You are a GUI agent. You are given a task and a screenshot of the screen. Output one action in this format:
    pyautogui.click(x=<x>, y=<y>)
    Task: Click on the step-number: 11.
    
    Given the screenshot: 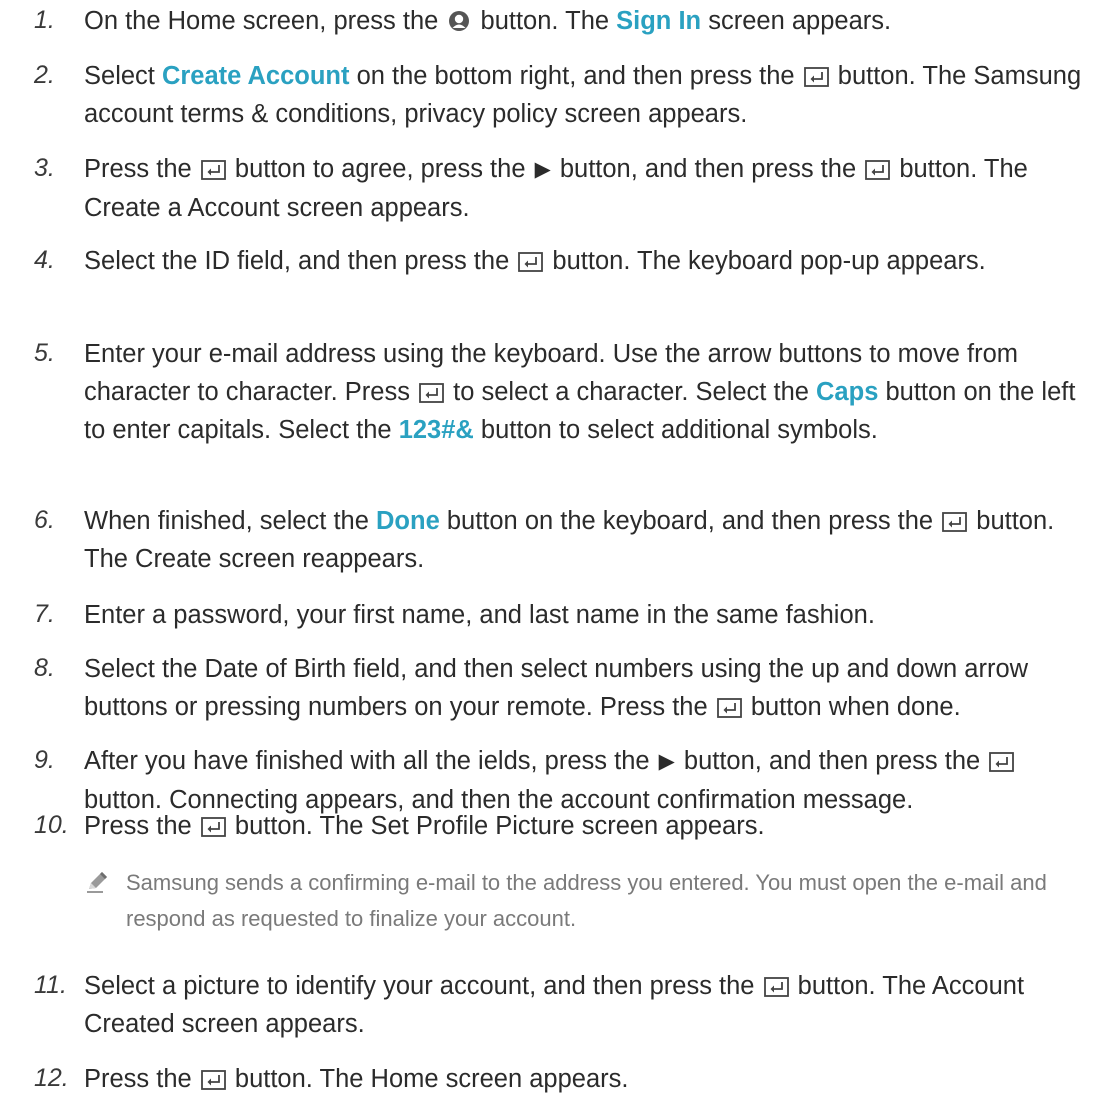 What is the action you would take?
    pyautogui.click(x=50, y=985)
    